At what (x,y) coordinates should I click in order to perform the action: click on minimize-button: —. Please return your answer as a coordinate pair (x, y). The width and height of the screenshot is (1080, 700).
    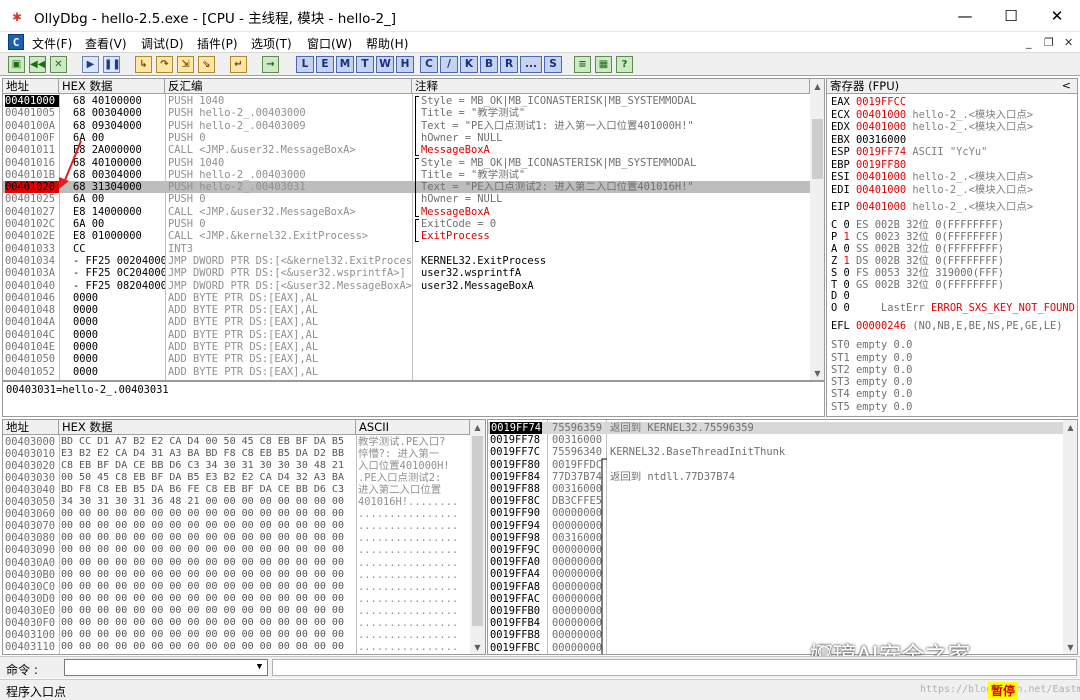
    Looking at the image, I should click on (965, 16).